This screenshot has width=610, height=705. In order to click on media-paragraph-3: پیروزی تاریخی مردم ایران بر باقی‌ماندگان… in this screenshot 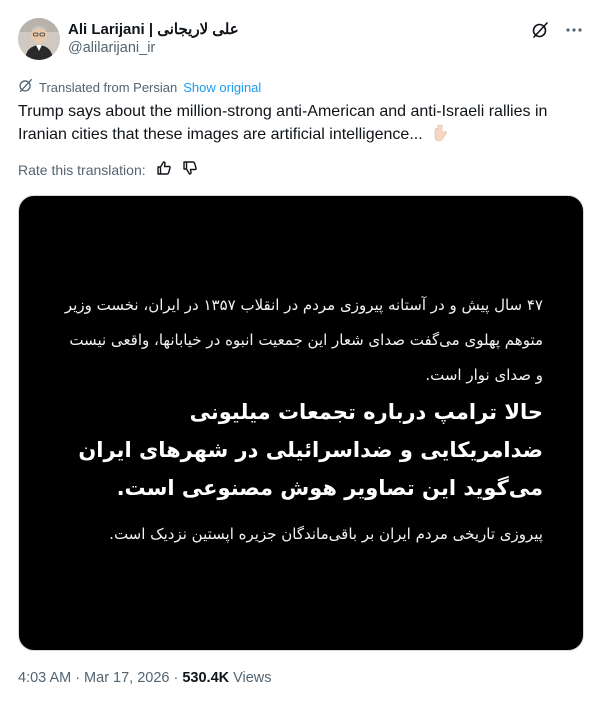, I will do `click(326, 534)`.